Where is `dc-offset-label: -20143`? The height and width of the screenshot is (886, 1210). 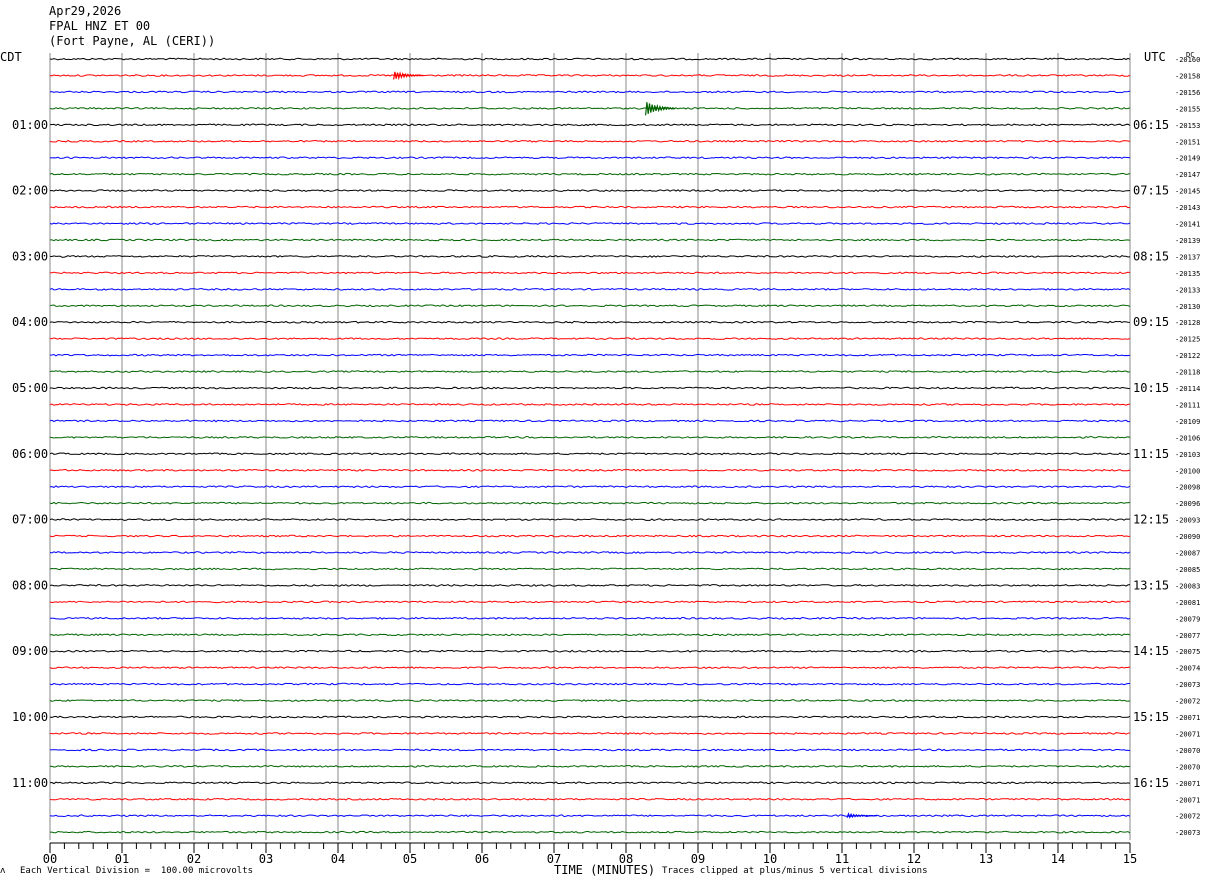
dc-offset-label: -20143 is located at coordinates (1187, 208).